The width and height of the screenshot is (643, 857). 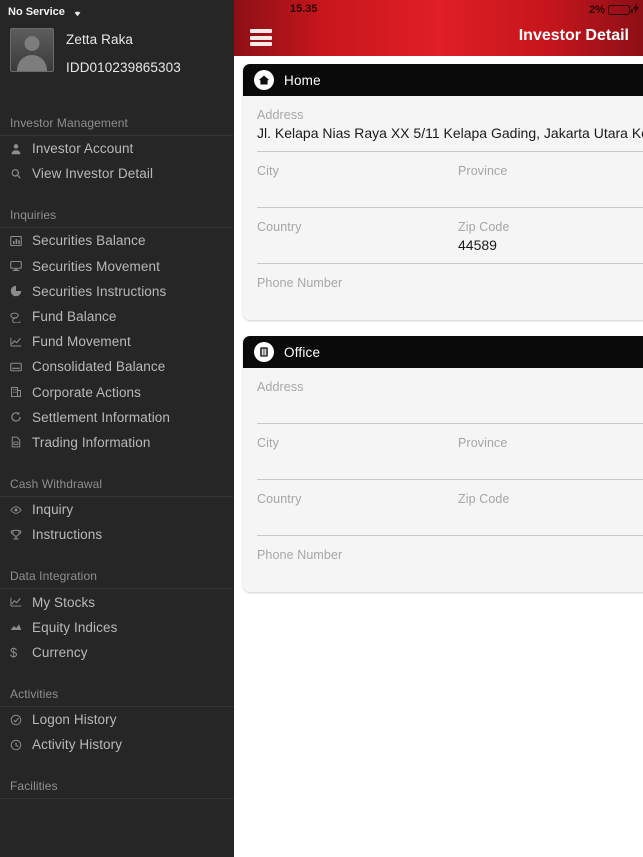 What do you see at coordinates (443, 352) in the screenshot?
I see `card-header: Office` at bounding box center [443, 352].